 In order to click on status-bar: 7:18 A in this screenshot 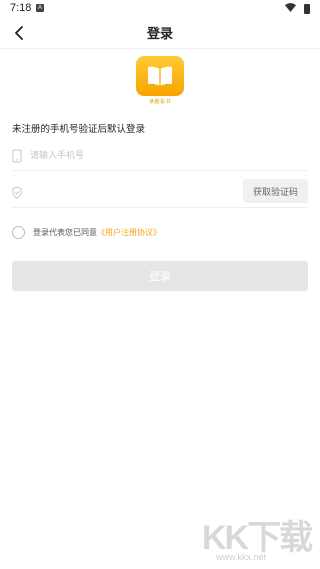, I will do `click(160, 9)`.